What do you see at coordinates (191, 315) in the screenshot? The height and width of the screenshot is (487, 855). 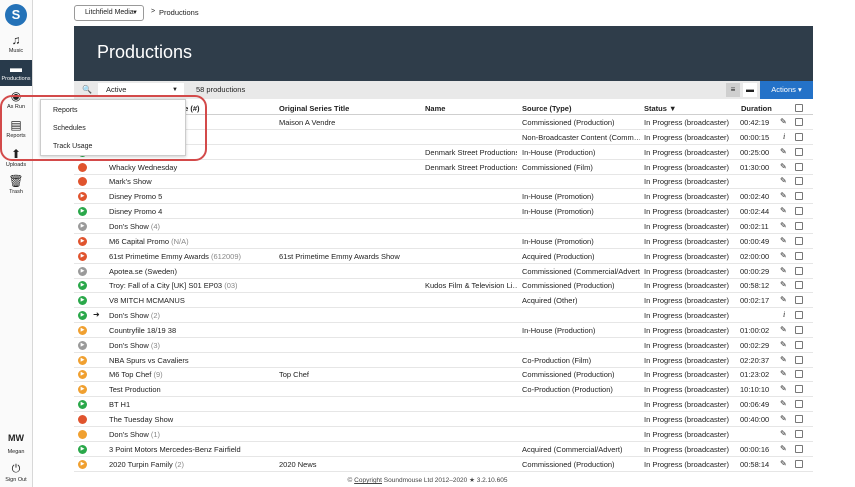 I see `cell-title: Don's Show (2)` at bounding box center [191, 315].